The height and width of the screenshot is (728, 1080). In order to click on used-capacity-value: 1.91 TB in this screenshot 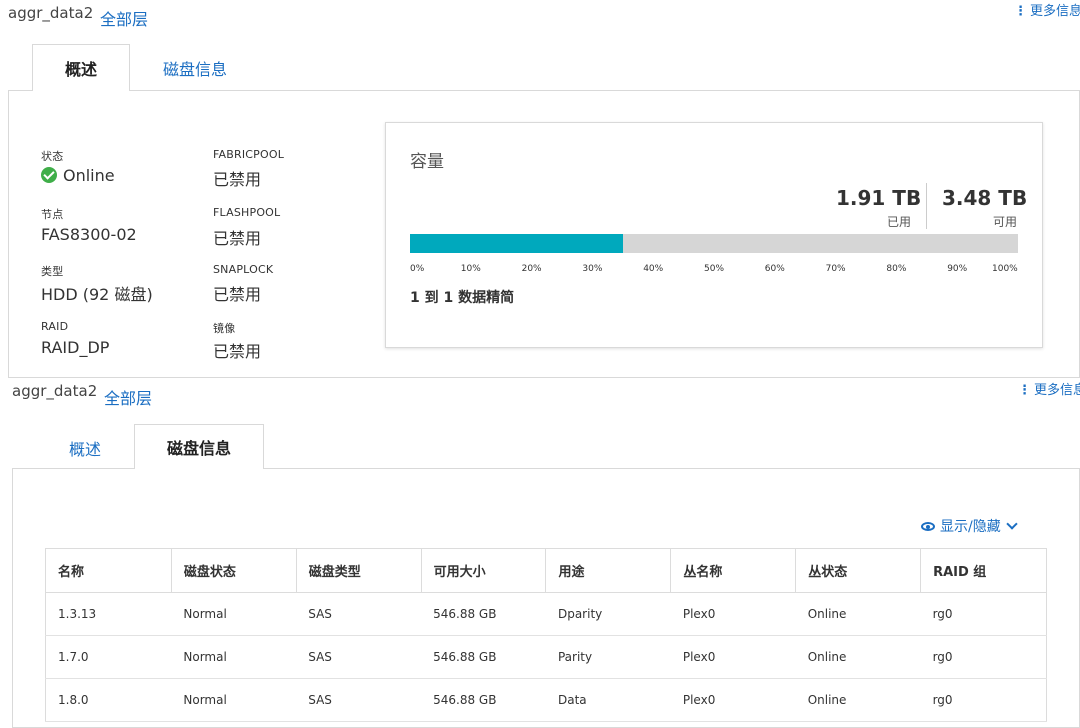, I will do `click(879, 198)`.